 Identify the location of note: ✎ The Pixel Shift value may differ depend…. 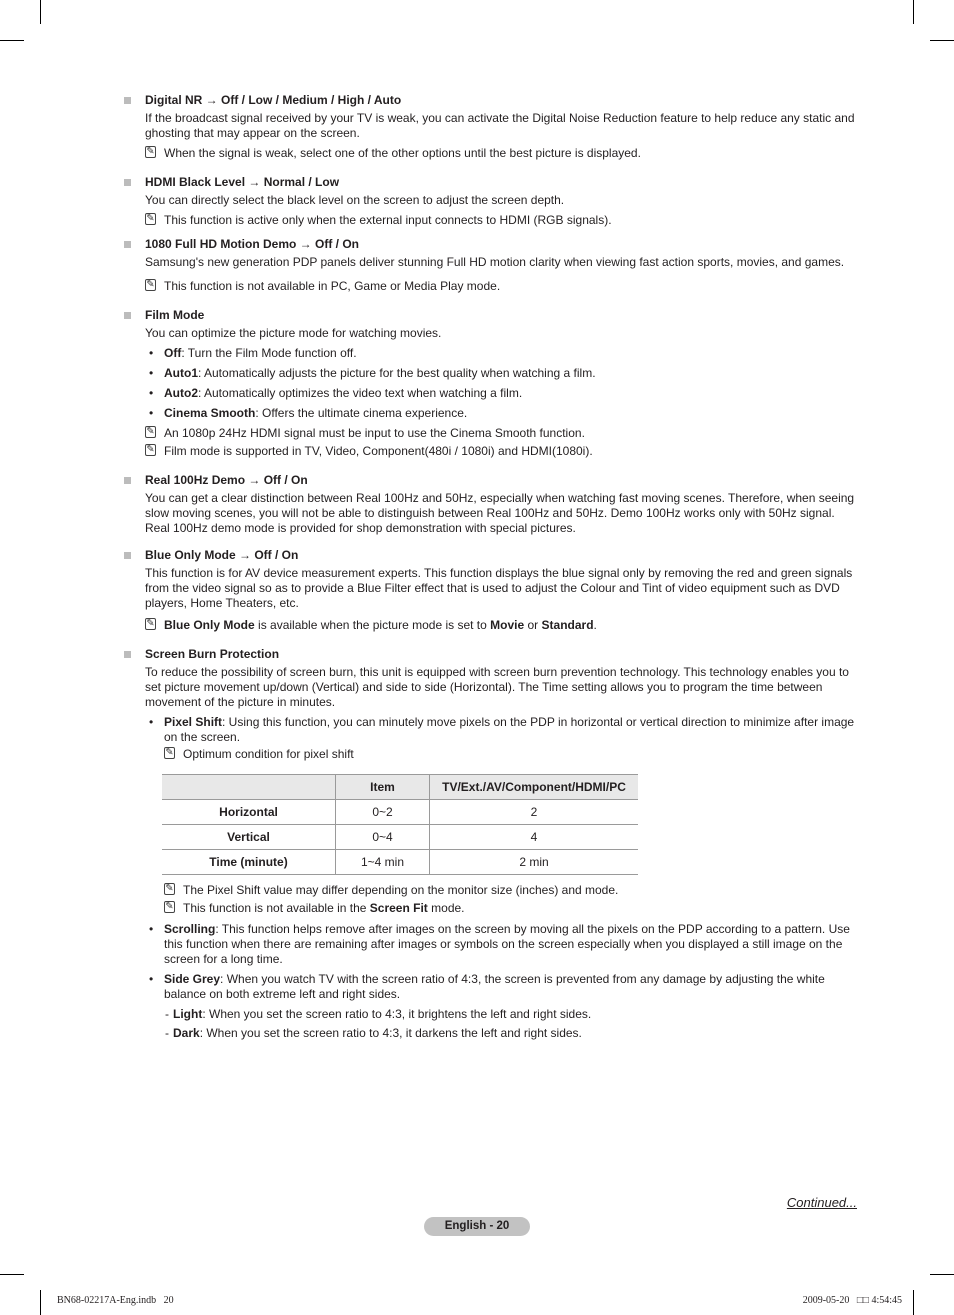
(512, 890).